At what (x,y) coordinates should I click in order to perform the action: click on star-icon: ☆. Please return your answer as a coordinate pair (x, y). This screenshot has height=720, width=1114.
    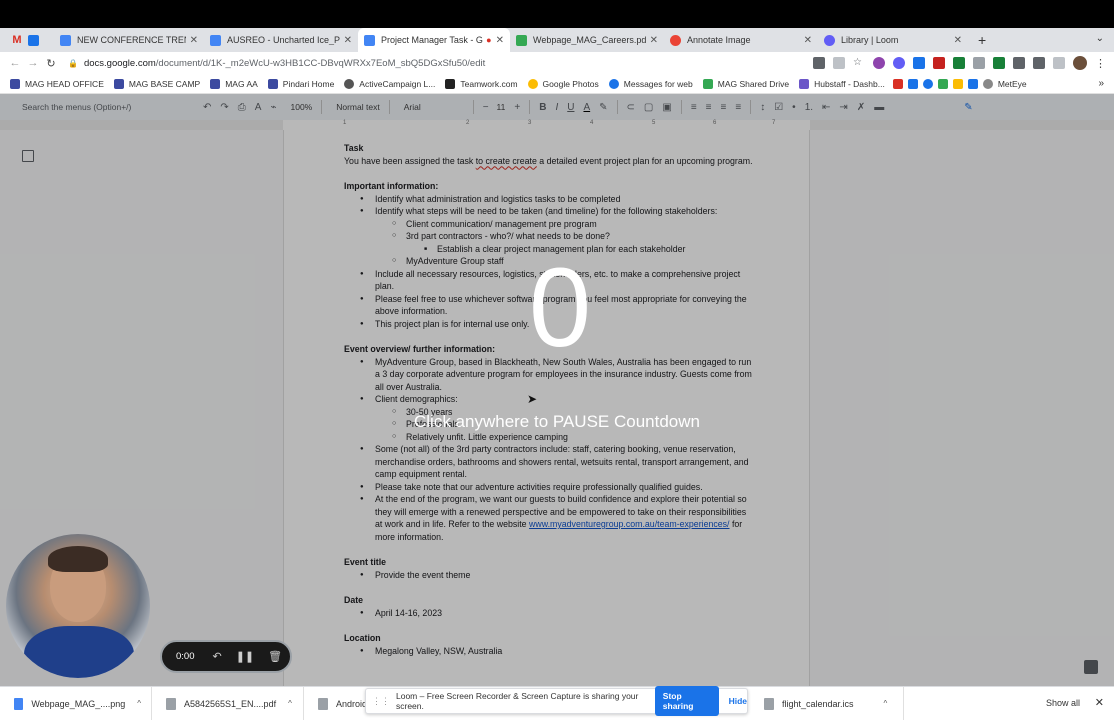
    Looking at the image, I should click on (859, 63).